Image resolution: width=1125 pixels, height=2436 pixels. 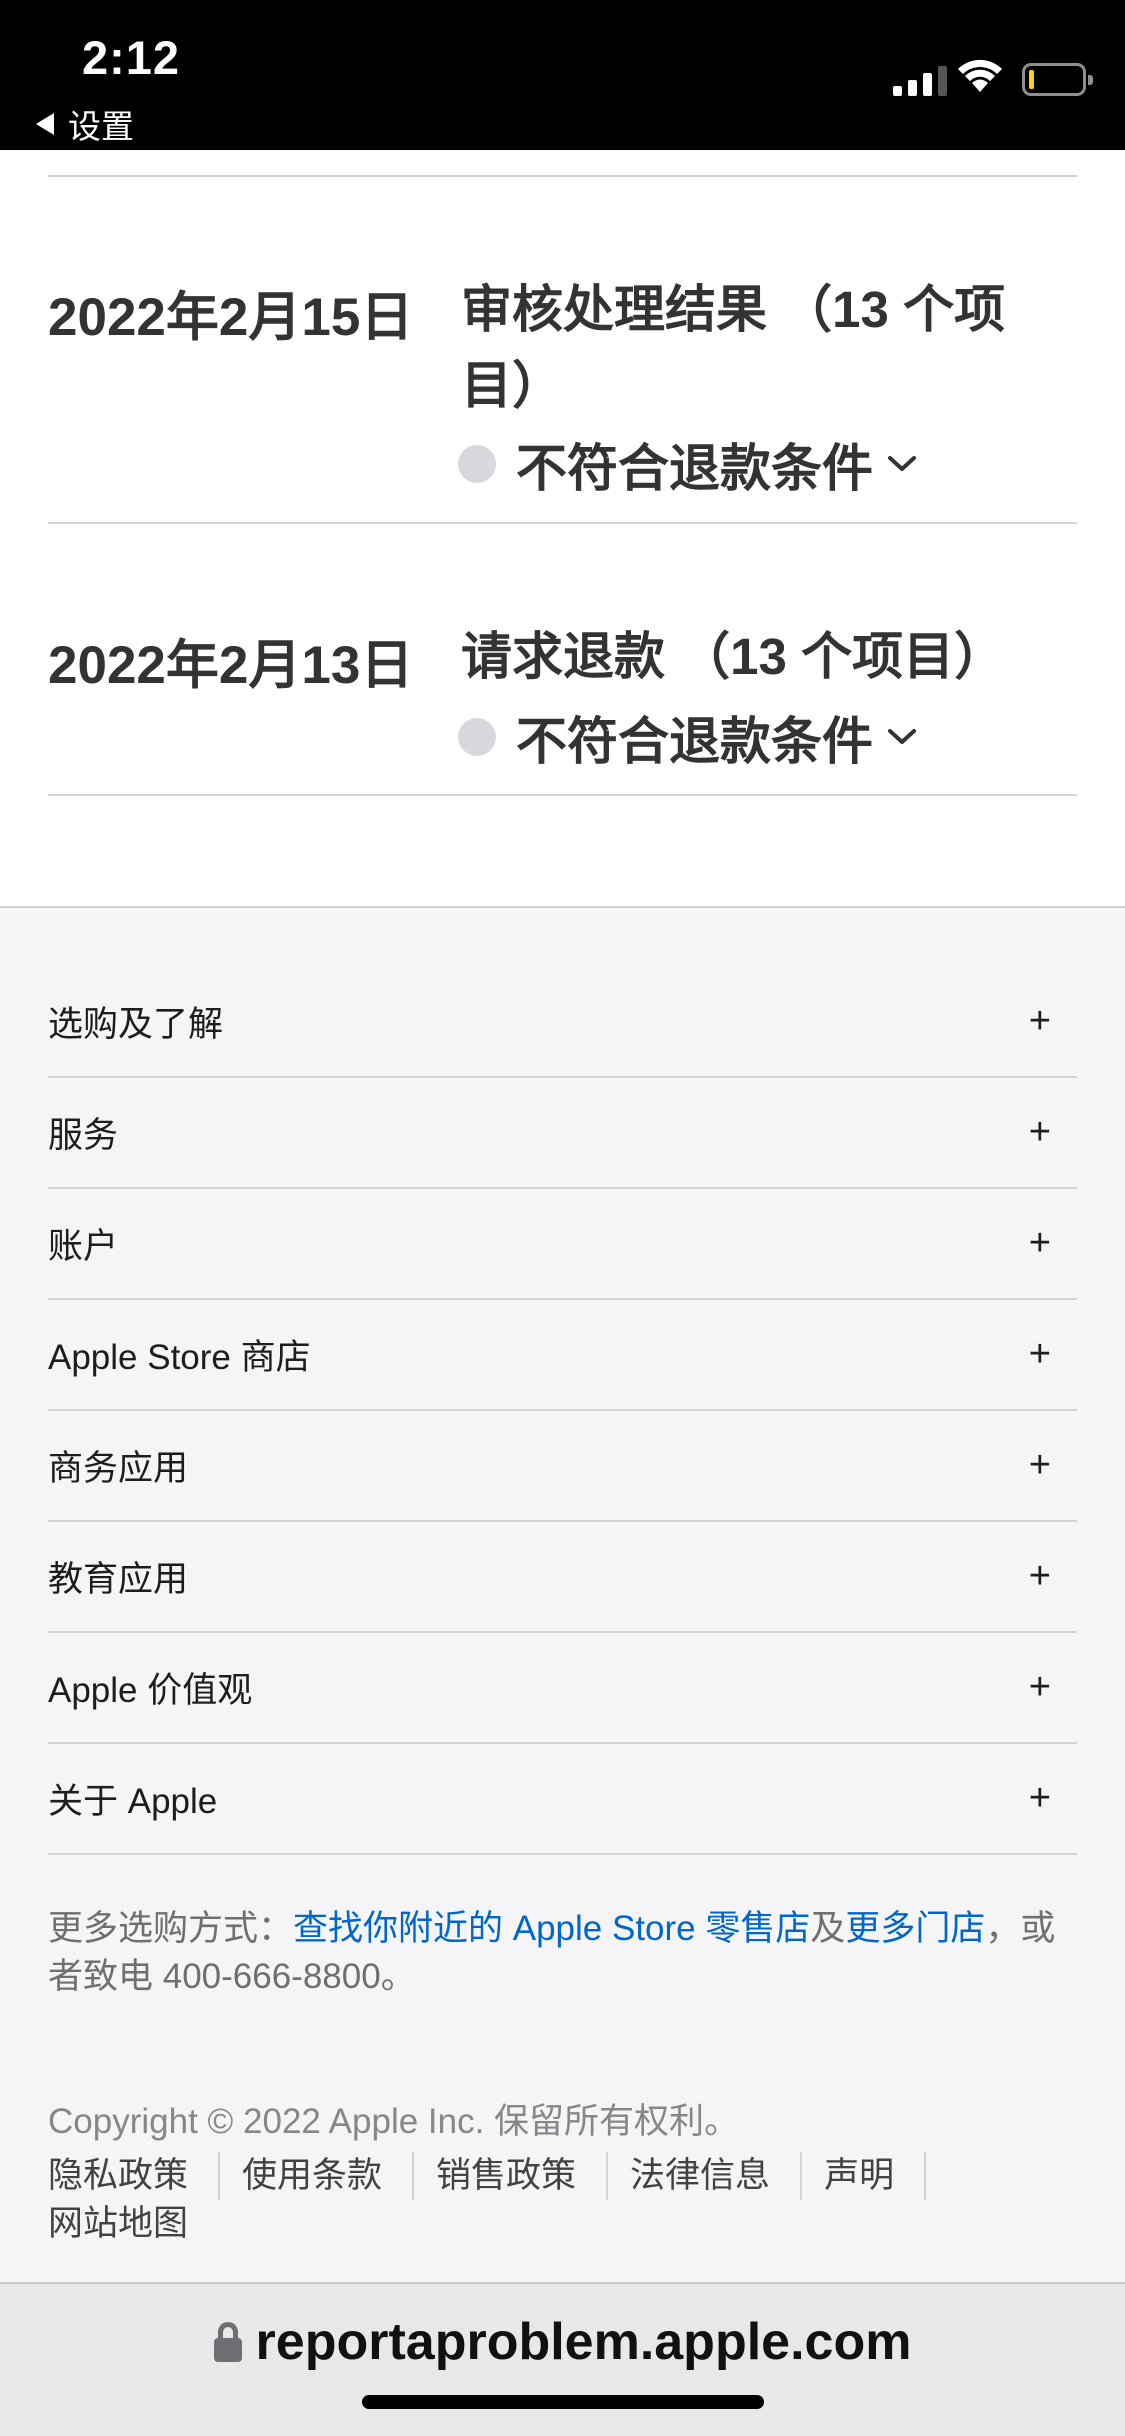 What do you see at coordinates (131, 57) in the screenshot?
I see `status-time: 2:12` at bounding box center [131, 57].